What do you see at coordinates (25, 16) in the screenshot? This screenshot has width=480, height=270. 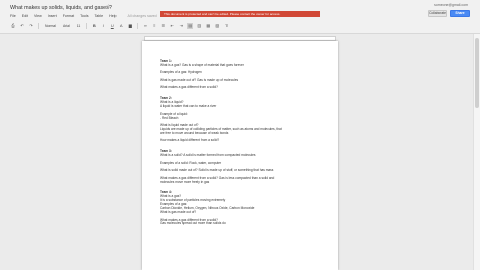 I see `menu-edit: Edit` at bounding box center [25, 16].